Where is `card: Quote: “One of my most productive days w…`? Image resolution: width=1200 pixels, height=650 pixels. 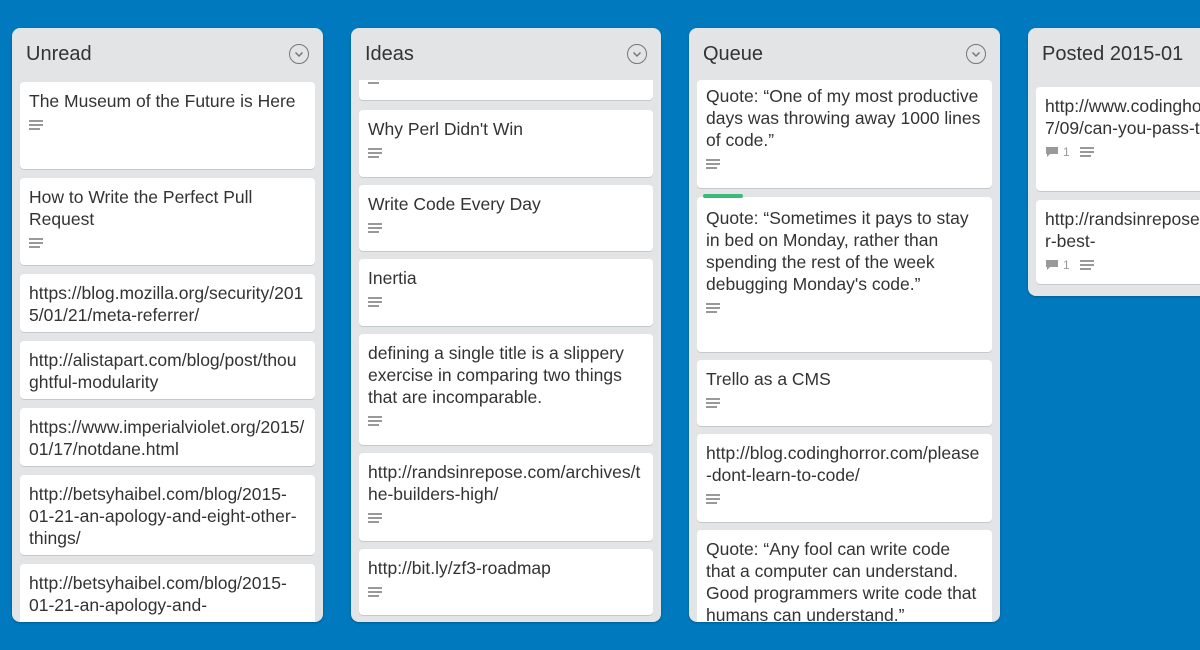 card: Quote: “One of my most productive days w… is located at coordinates (844, 134).